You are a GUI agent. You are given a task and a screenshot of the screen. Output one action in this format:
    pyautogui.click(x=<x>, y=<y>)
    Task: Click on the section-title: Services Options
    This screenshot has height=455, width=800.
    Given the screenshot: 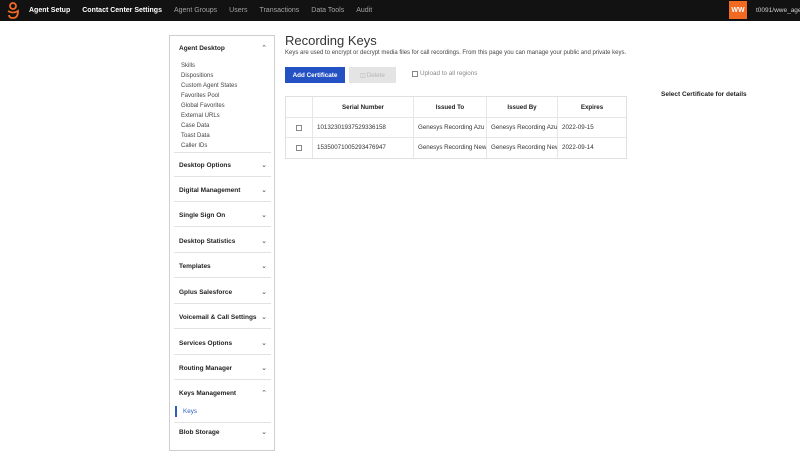 What is the action you would take?
    pyautogui.click(x=206, y=343)
    